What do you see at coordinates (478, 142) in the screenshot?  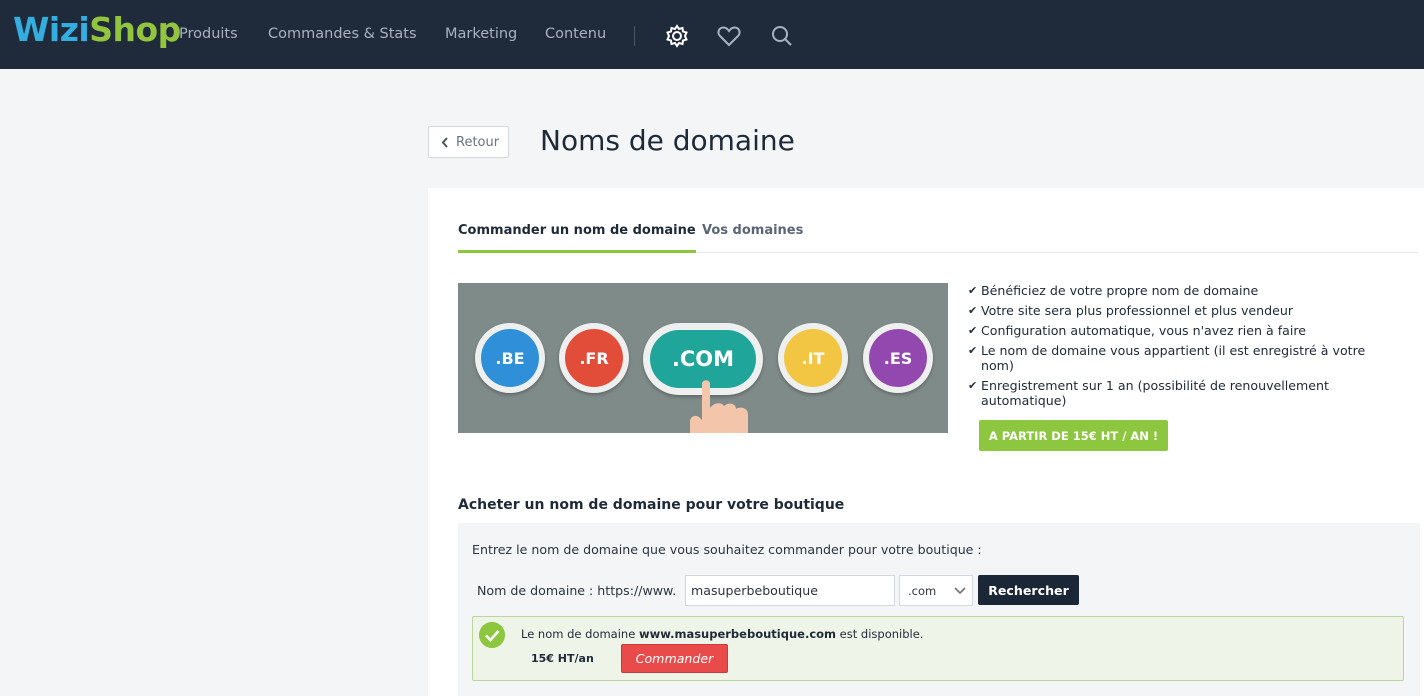 I see `back-button-label: Retour` at bounding box center [478, 142].